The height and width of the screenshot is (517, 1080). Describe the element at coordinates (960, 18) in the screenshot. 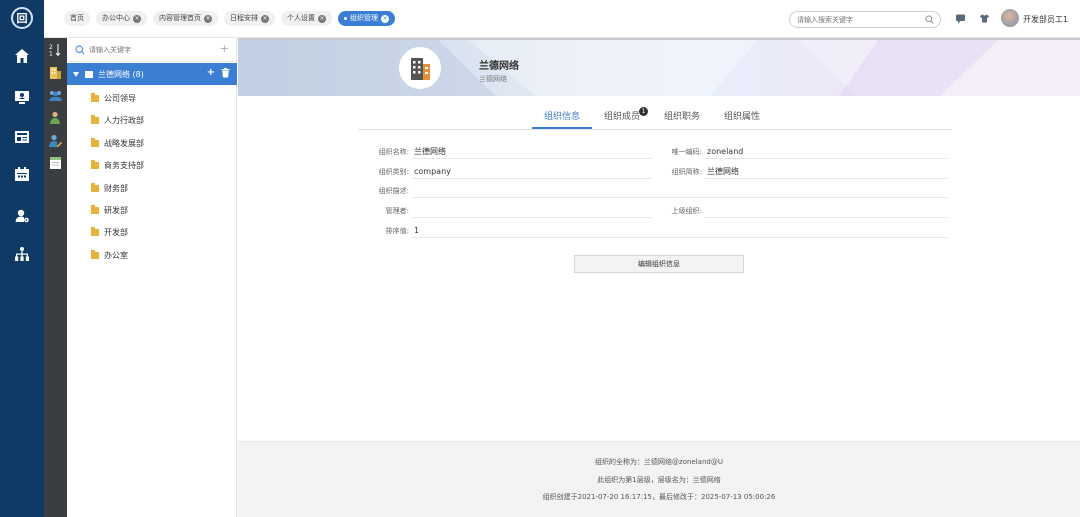

I see `message-icon` at that location.